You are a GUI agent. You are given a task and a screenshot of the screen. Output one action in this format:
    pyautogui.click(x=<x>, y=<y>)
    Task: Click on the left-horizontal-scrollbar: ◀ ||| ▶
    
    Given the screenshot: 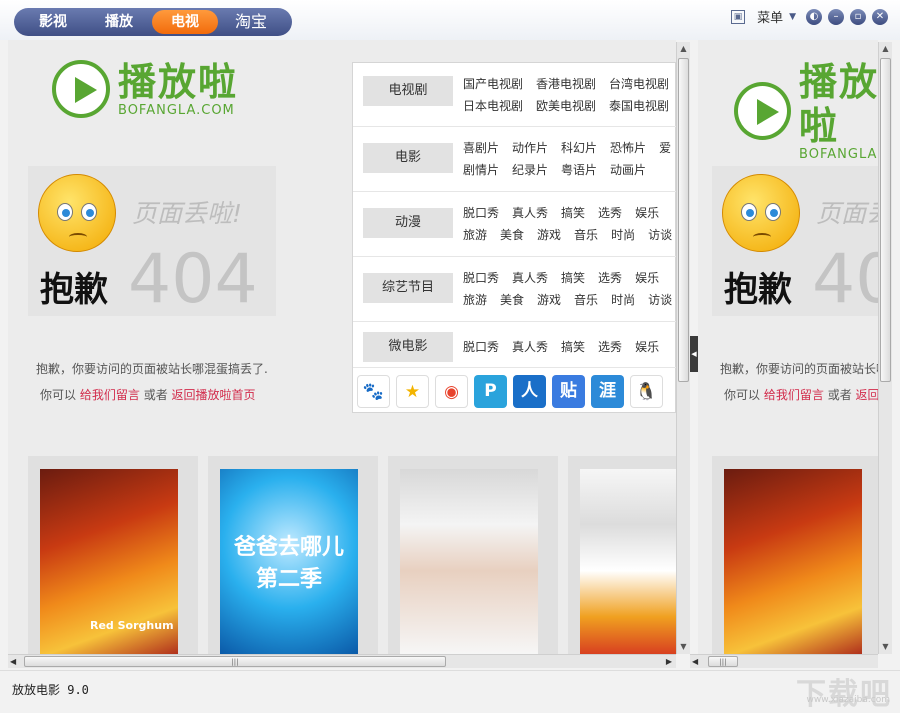 What is the action you would take?
    pyautogui.click(x=342, y=661)
    